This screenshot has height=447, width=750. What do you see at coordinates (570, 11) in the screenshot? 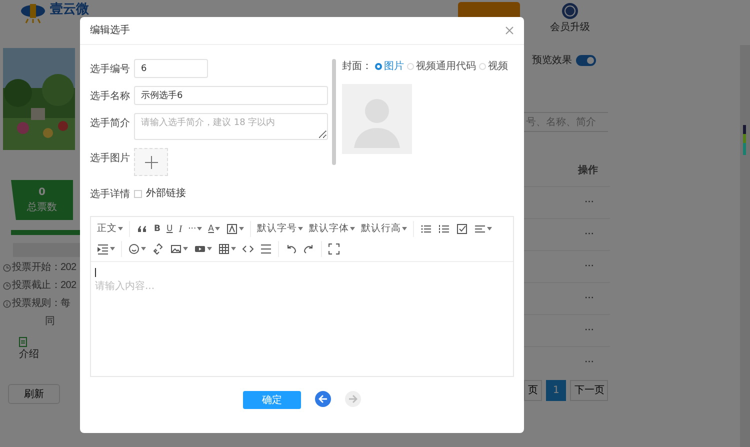
I see `vip-icon` at bounding box center [570, 11].